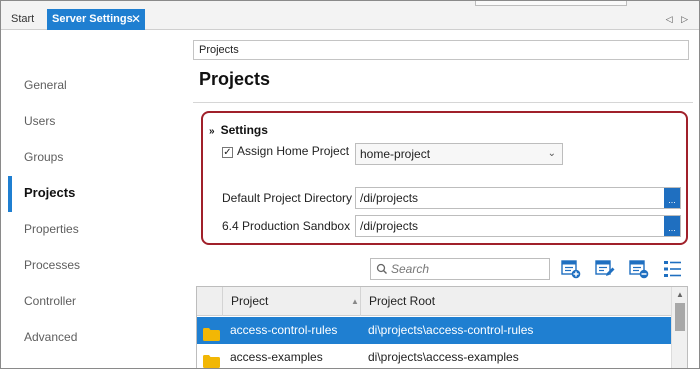 This screenshot has width=700, height=369. Describe the element at coordinates (276, 357) in the screenshot. I see `project-name-cell: access-examples` at that location.